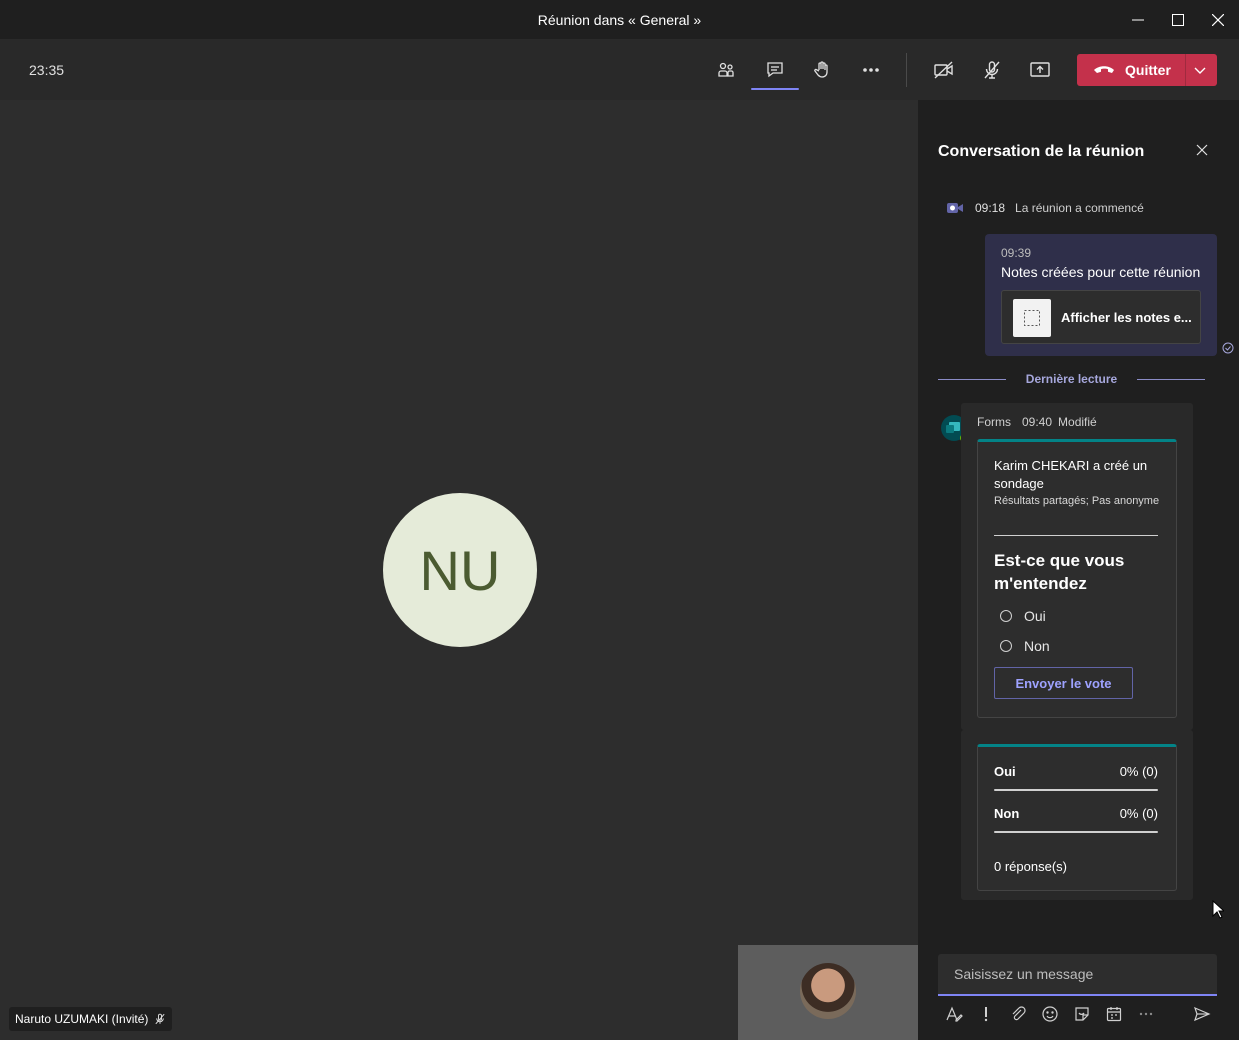 Image resolution: width=1239 pixels, height=1040 pixels. I want to click on self-avatar, so click(828, 991).